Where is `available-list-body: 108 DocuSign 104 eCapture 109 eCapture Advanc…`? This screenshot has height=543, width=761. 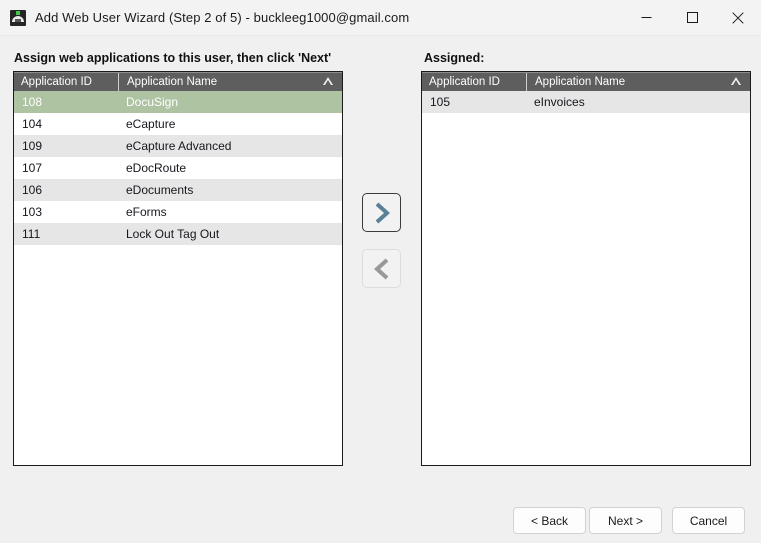 available-list-body: 108 DocuSign 104 eCapture 109 eCapture Advanc… is located at coordinates (178, 168).